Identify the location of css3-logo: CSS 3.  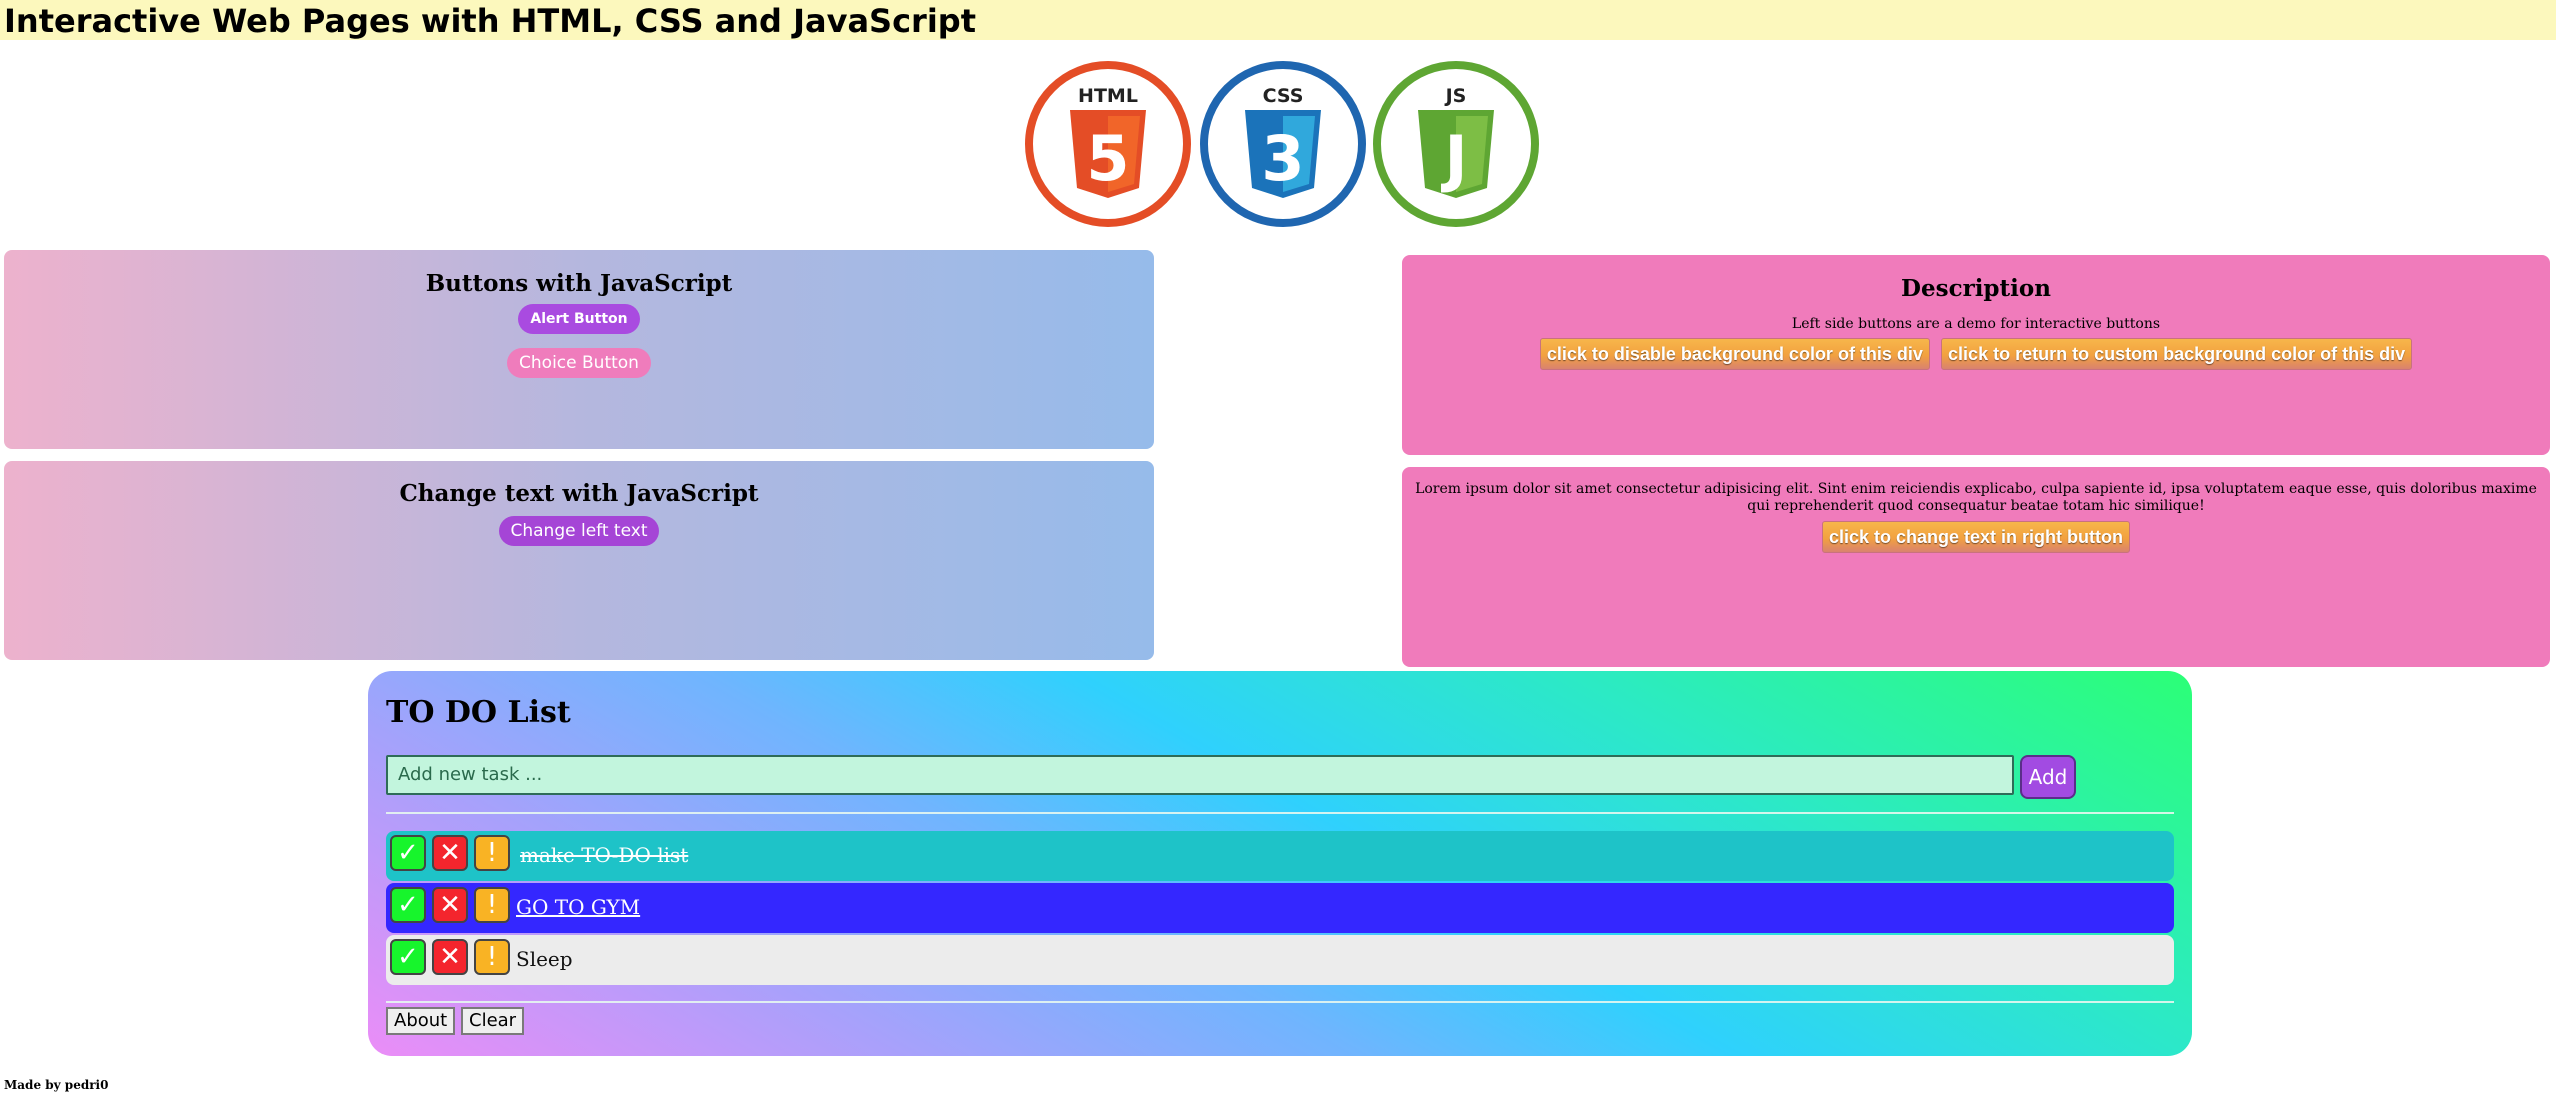
(1283, 144).